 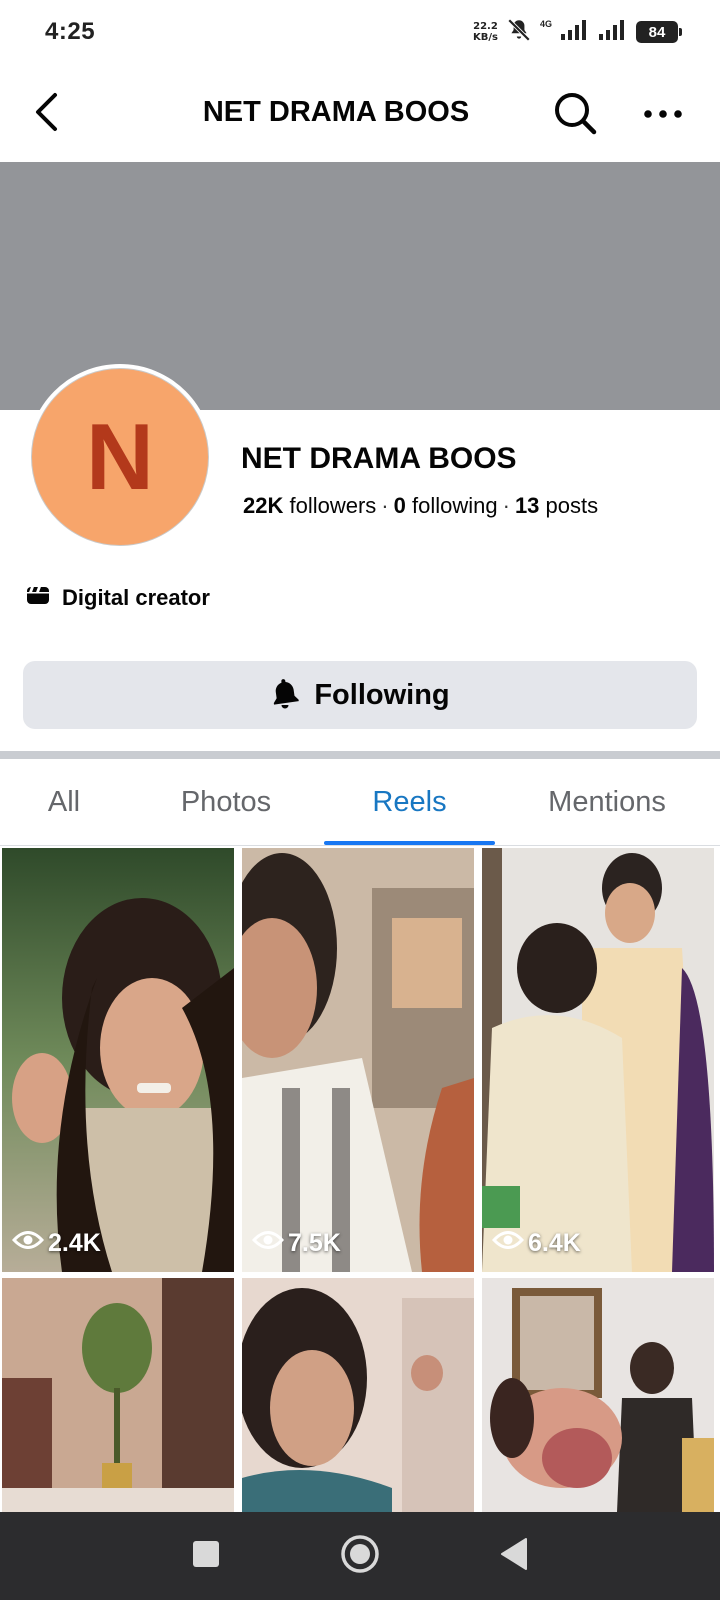 What do you see at coordinates (519, 32) in the screenshot?
I see `bell-off-icon` at bounding box center [519, 32].